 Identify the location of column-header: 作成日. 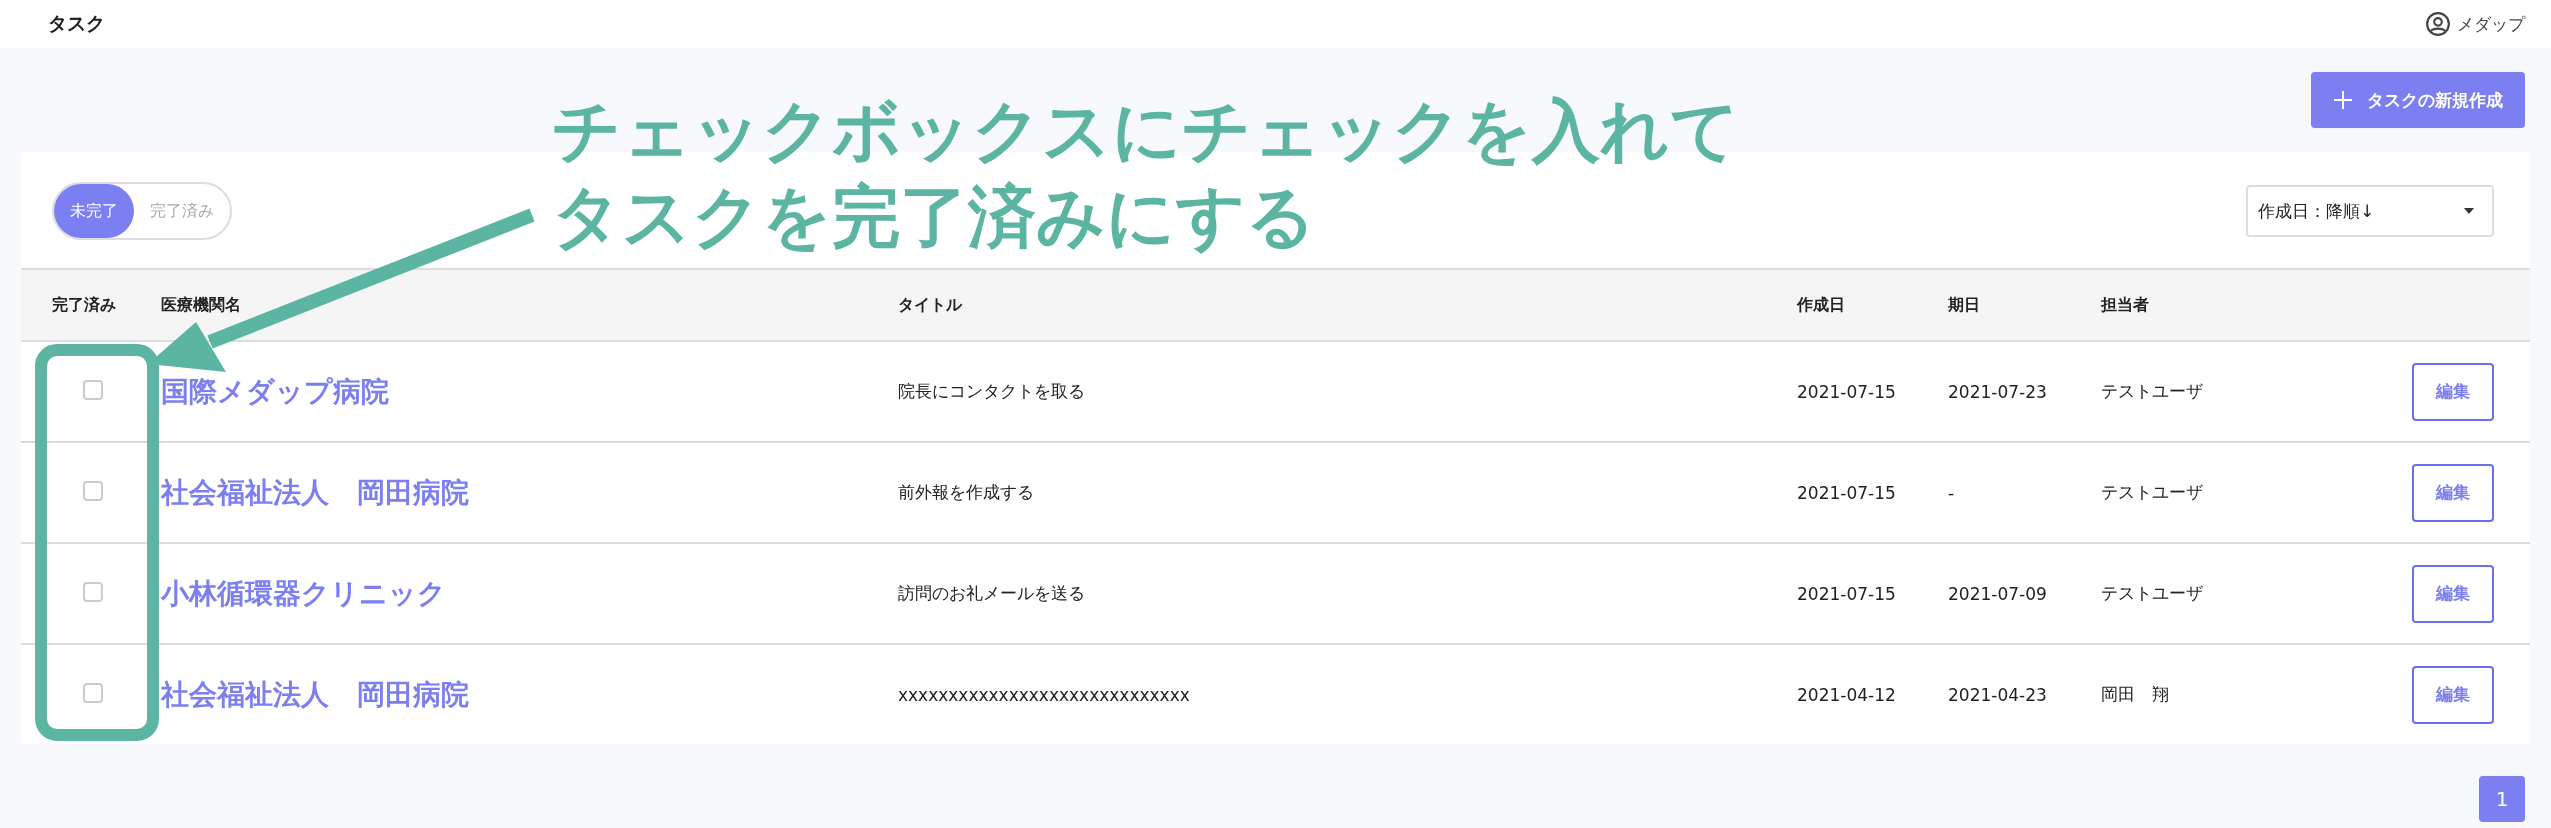
(1872, 305).